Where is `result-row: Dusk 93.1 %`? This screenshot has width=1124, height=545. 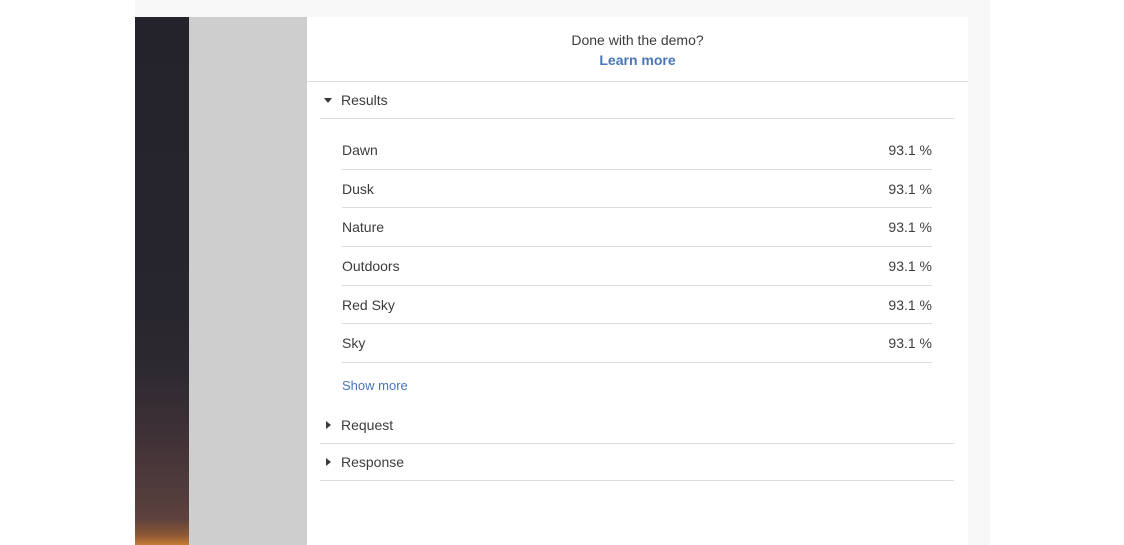
result-row: Dusk 93.1 % is located at coordinates (637, 189).